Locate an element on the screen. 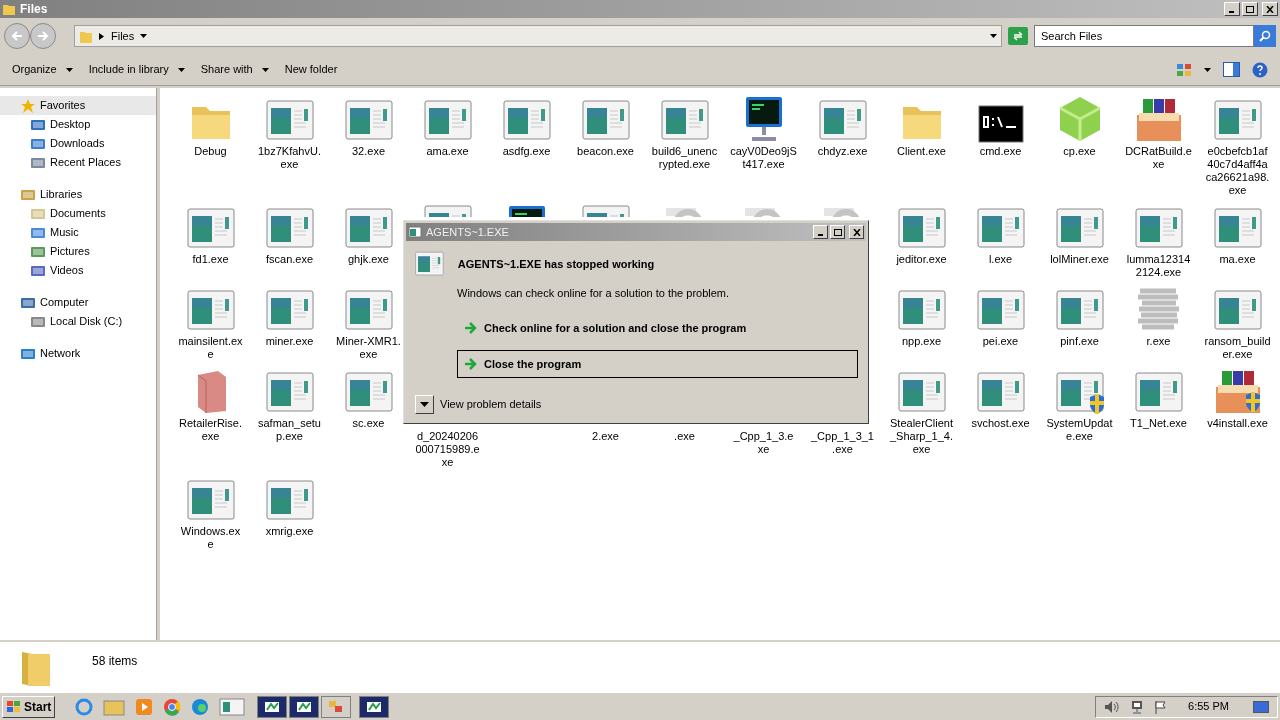  file-name: v4install.exe is located at coordinates (1237, 423).